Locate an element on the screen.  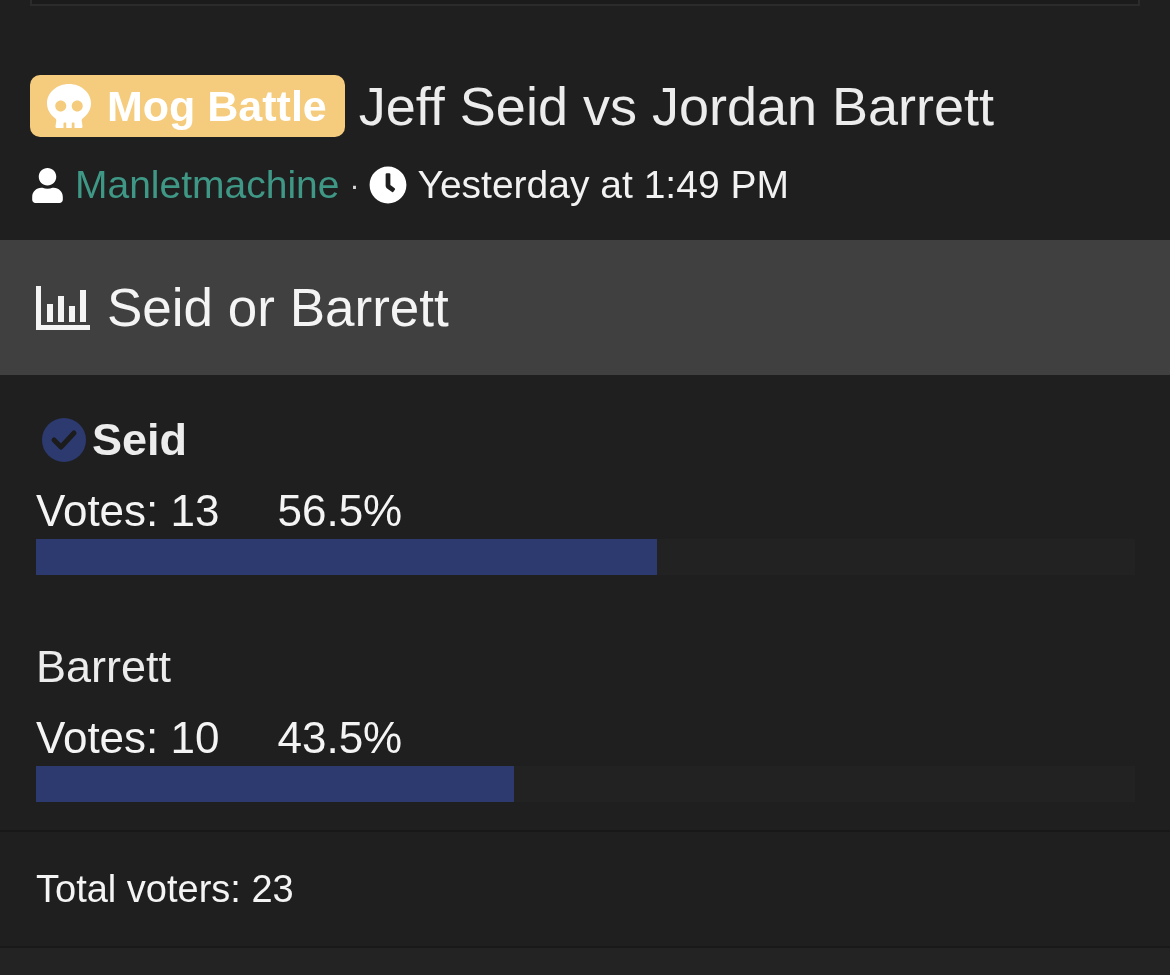
check-circle-icon is located at coordinates (64, 440).